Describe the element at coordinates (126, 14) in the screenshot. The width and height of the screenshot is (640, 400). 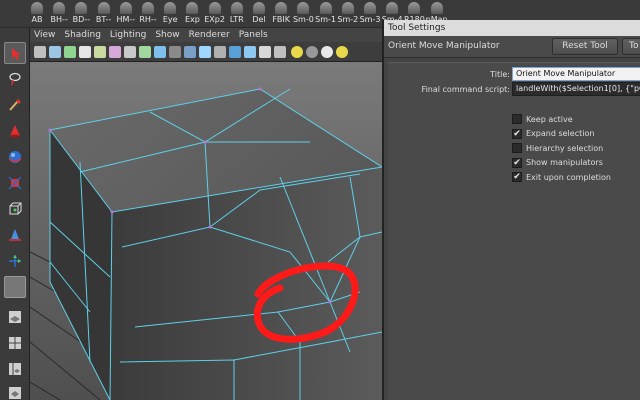
I see `shelf-button: HM--` at that location.